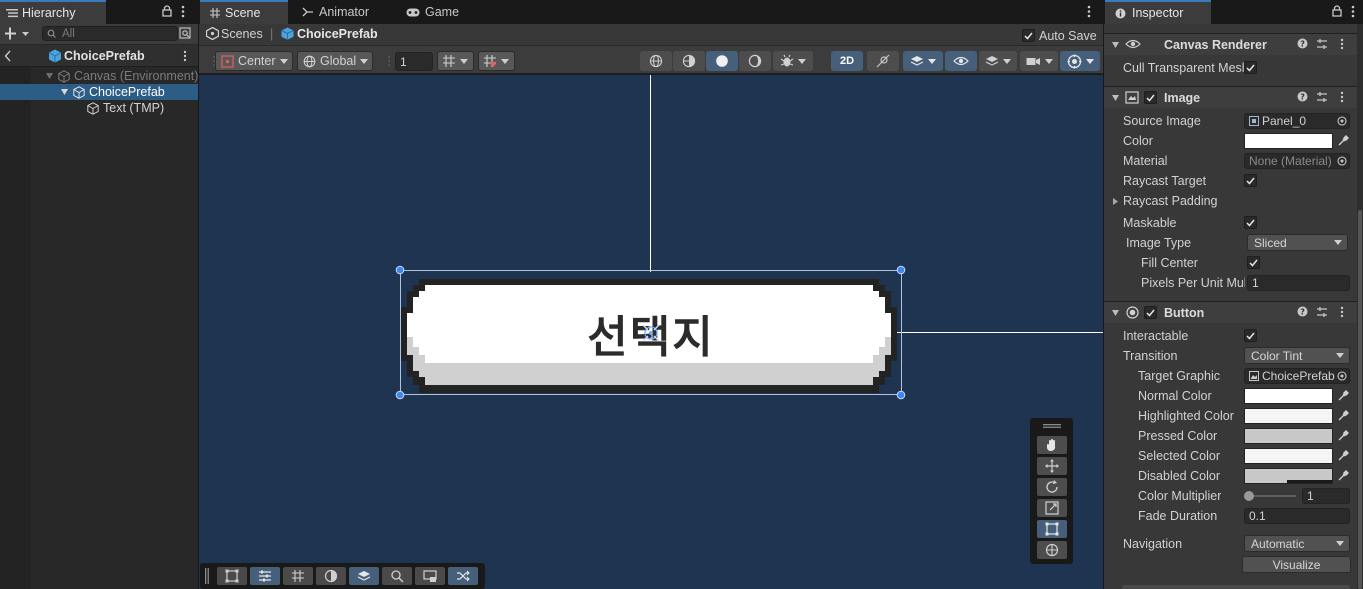  I want to click on fade-duration-input: 0.1, so click(1297, 516).